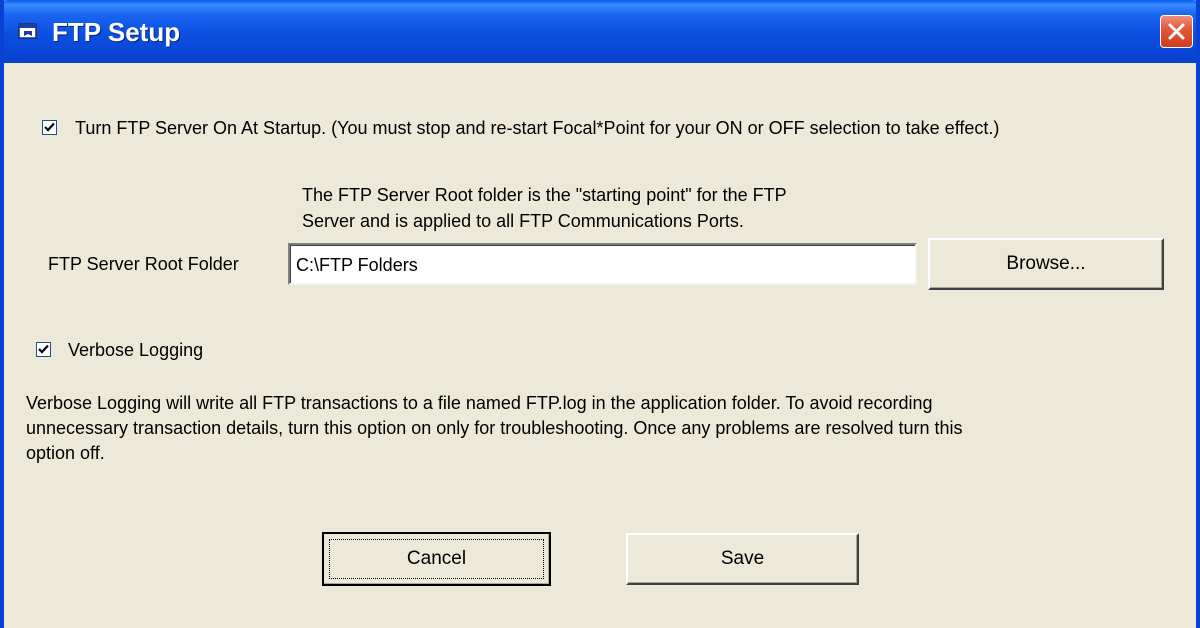 The height and width of the screenshot is (628, 1200). I want to click on close-icon, so click(1176, 31).